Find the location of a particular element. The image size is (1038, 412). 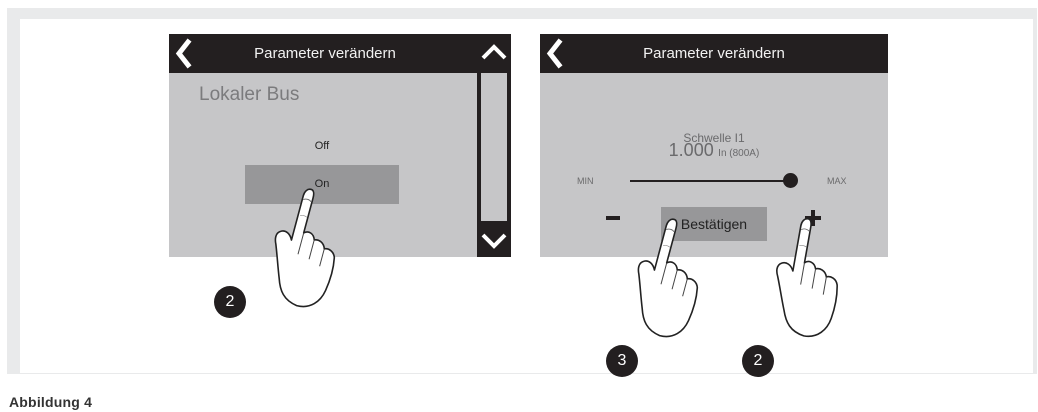

chevron-up-icon is located at coordinates (494, 52).